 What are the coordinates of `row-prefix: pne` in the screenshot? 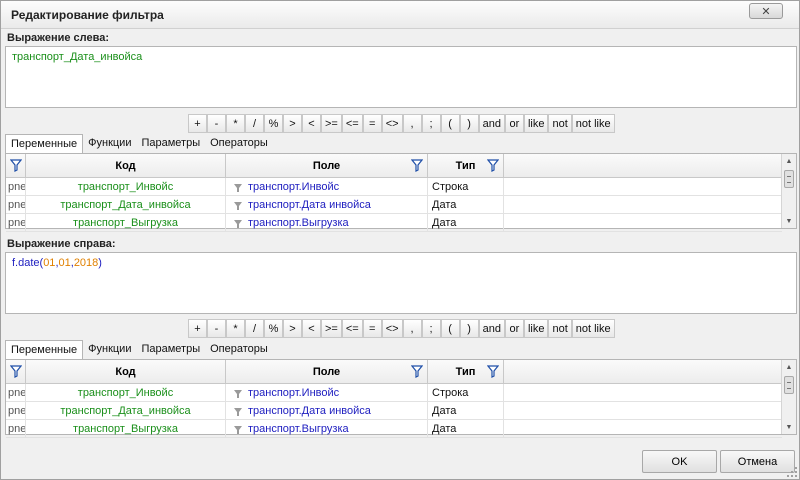 It's located at (16, 205).